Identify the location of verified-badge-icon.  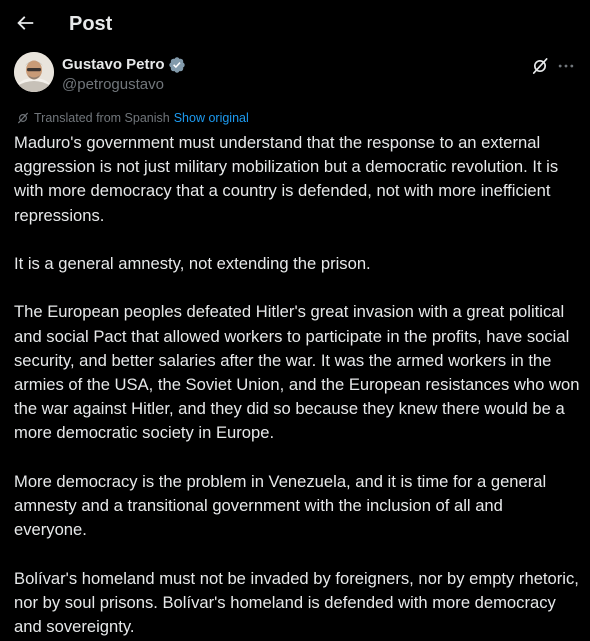
(177, 65).